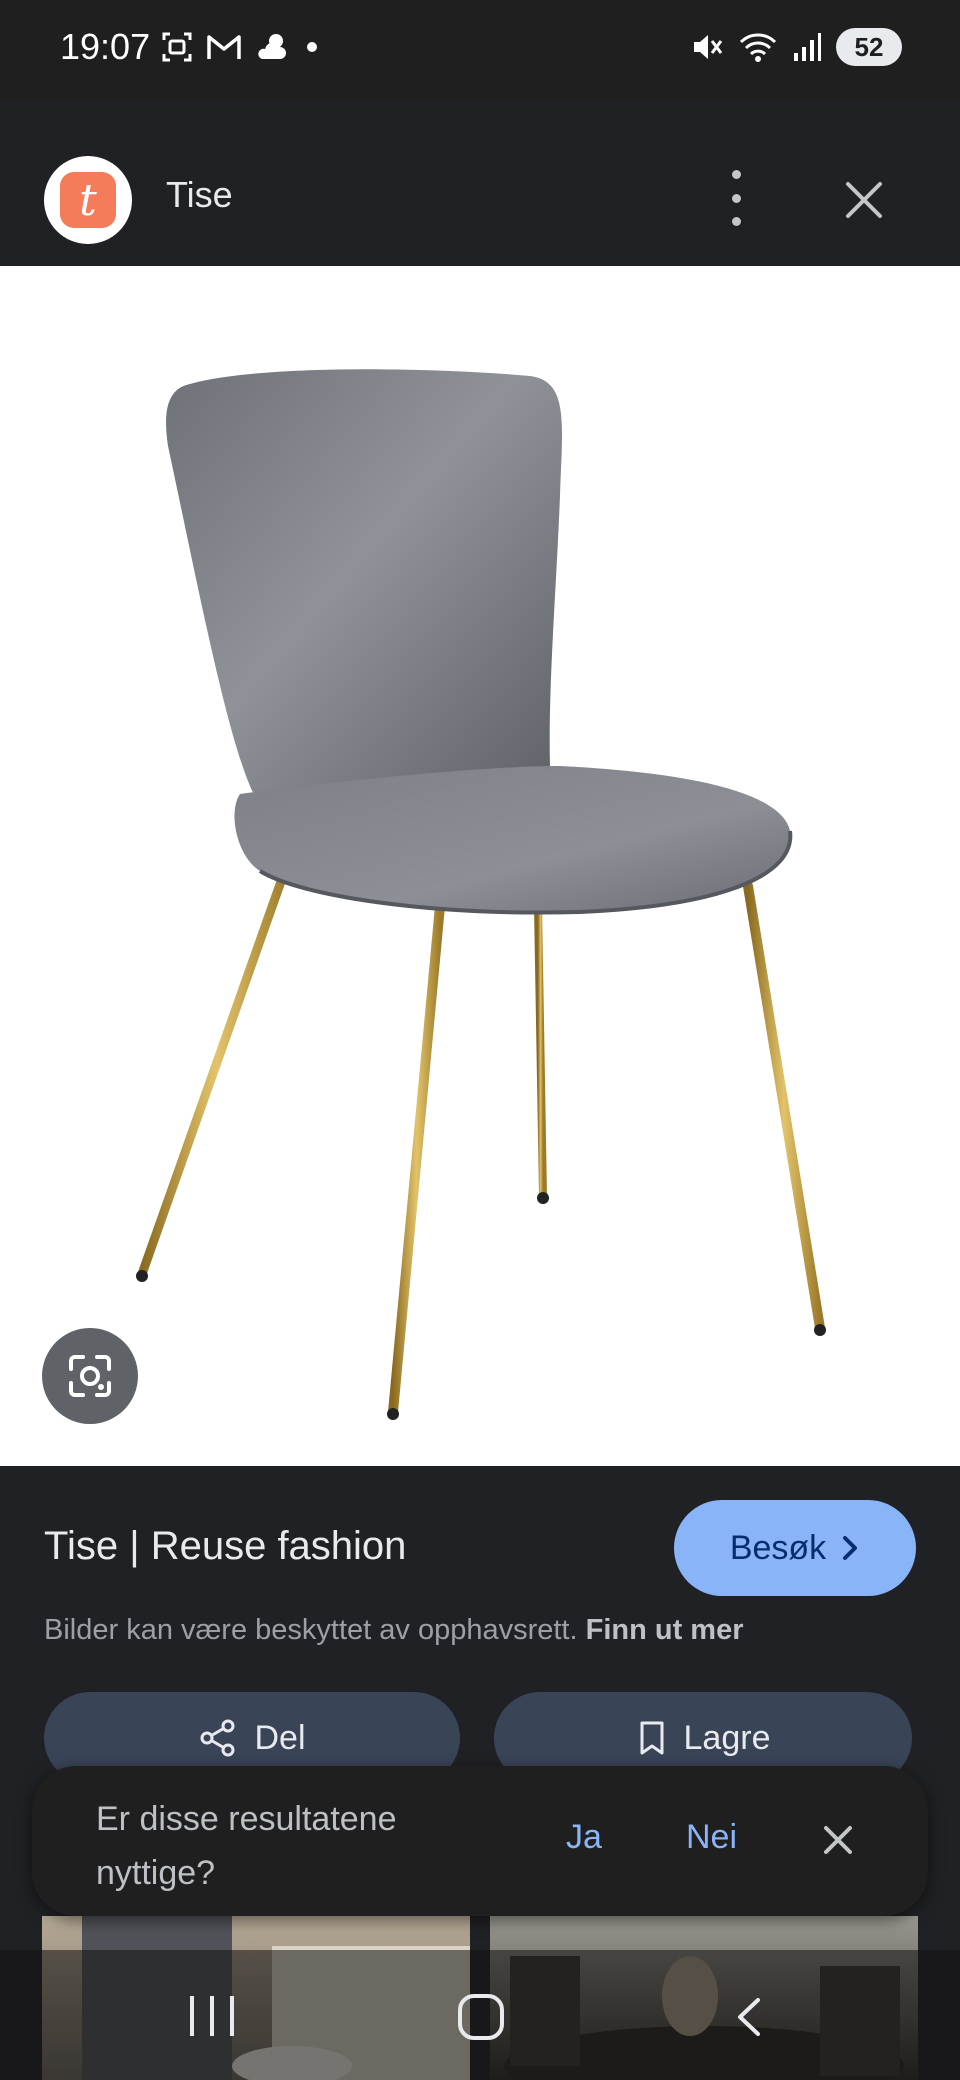 The height and width of the screenshot is (2080, 960). What do you see at coordinates (280, 1737) in the screenshot?
I see `share-label: Del` at bounding box center [280, 1737].